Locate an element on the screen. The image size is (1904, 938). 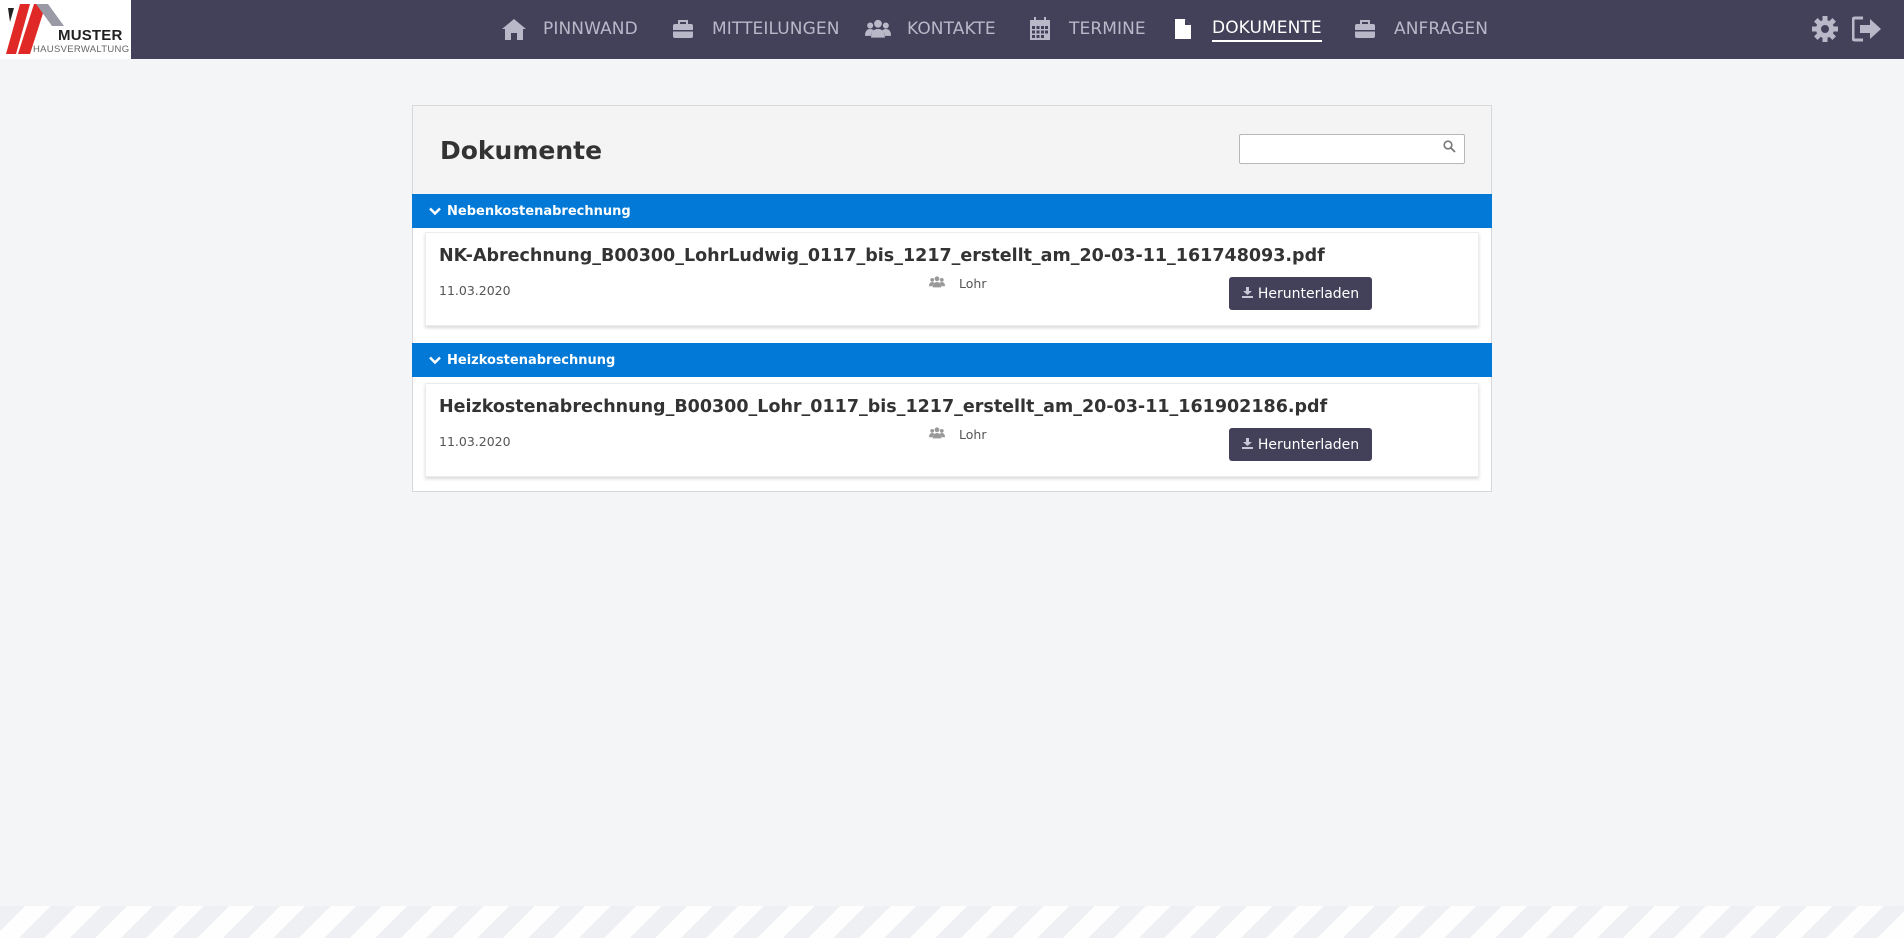
nav-item-pinnwand: PINNWAND is located at coordinates (569, 29).